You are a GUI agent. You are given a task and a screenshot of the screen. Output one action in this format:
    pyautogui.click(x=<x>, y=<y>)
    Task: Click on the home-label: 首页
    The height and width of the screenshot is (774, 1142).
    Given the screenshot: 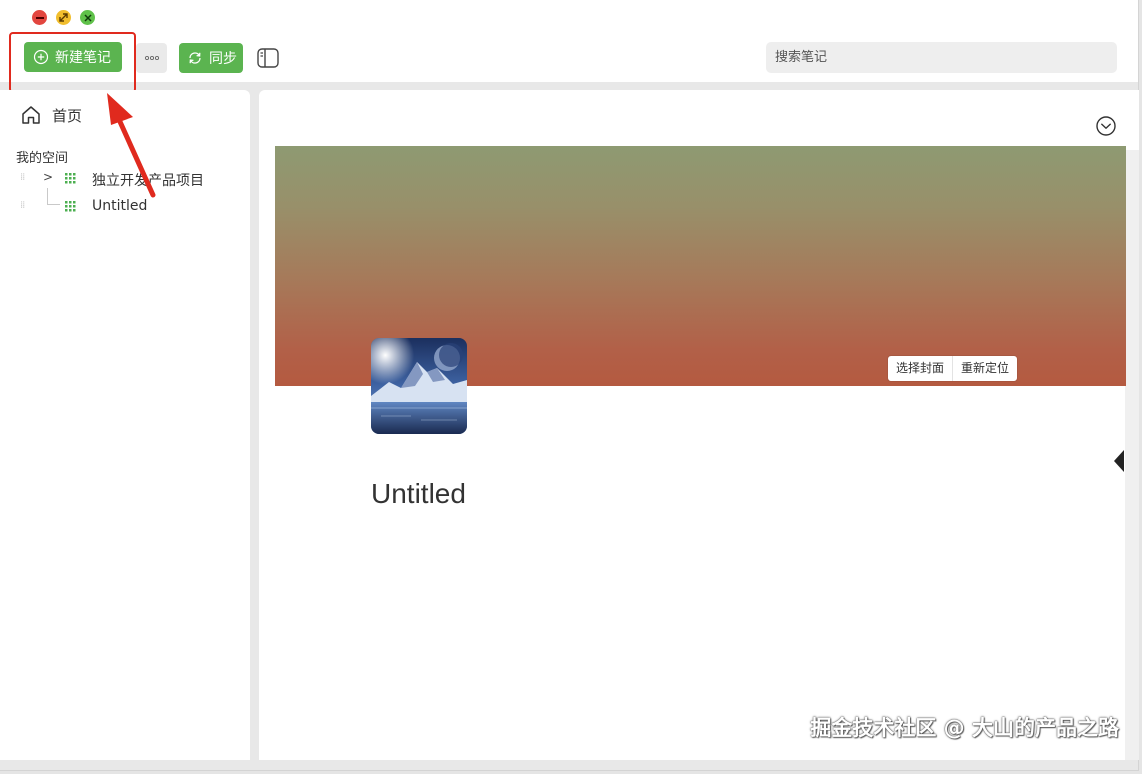 What is the action you would take?
    pyautogui.click(x=67, y=115)
    